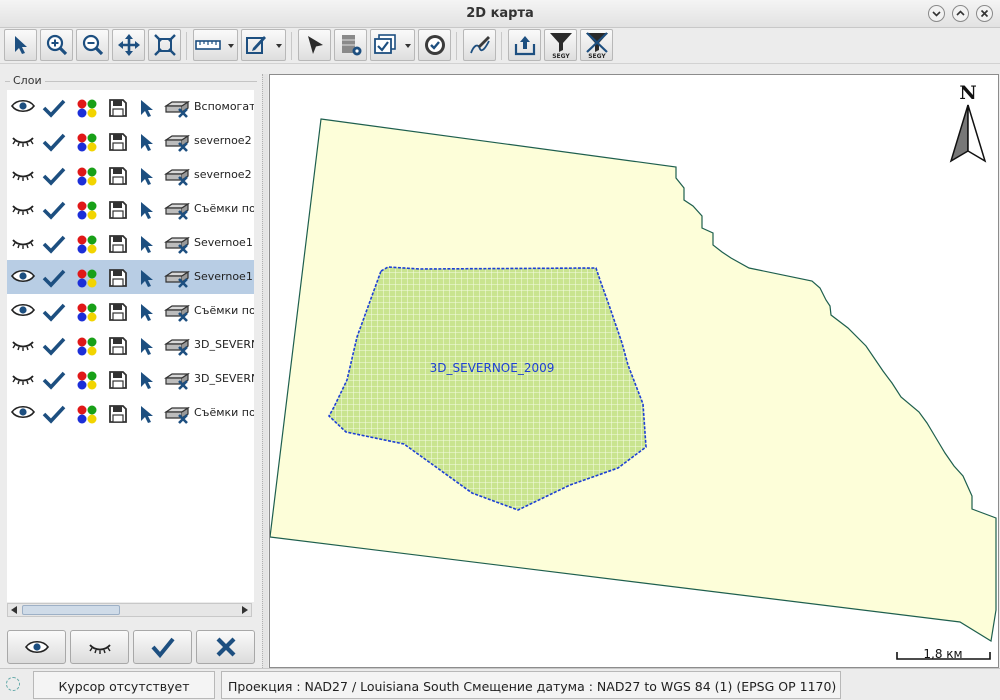 Image resolution: width=1000 pixels, height=700 pixels. Describe the element at coordinates (984, 13) in the screenshot. I see `close-window-button` at that location.